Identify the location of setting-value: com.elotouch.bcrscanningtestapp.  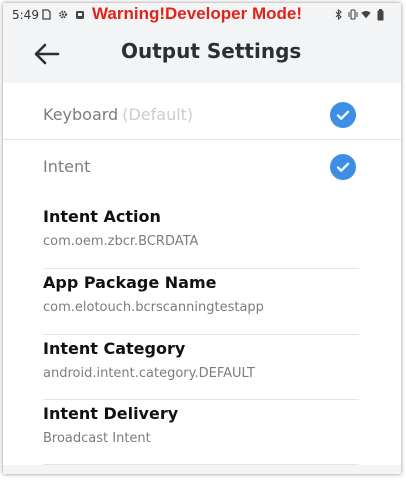
(153, 307).